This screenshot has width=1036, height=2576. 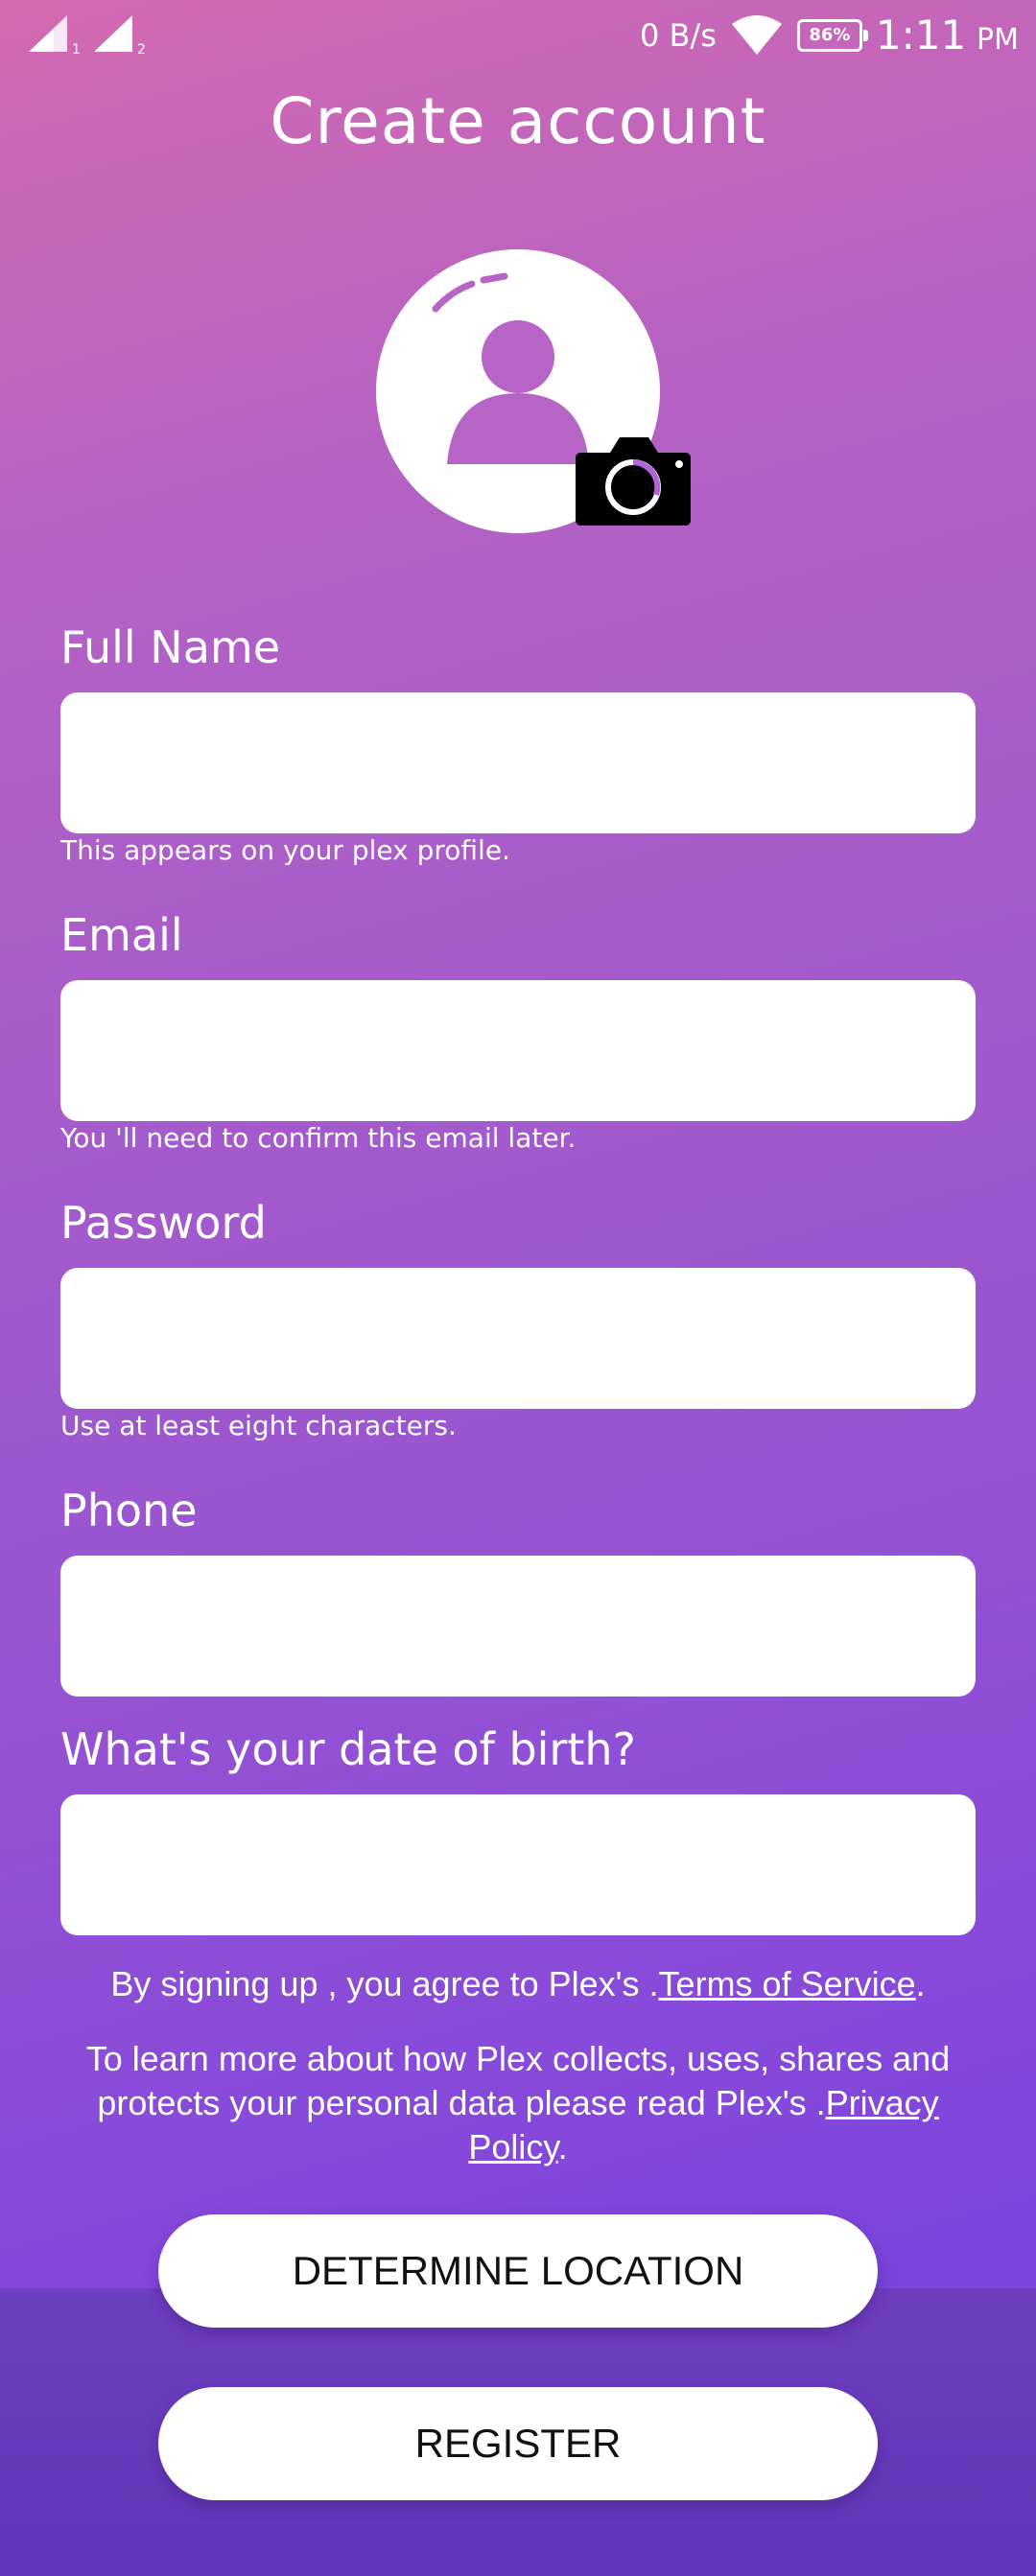 What do you see at coordinates (141, 49) in the screenshot?
I see `sim2-label: 2` at bounding box center [141, 49].